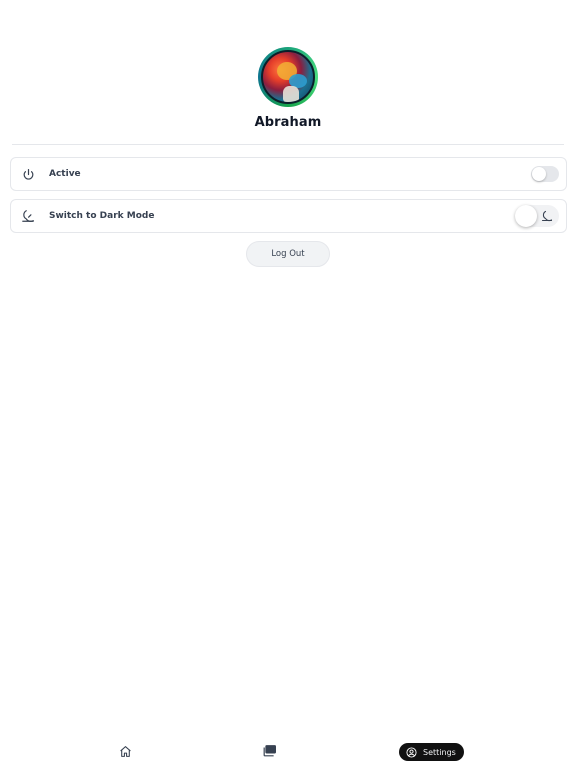  What do you see at coordinates (102, 216) in the screenshot?
I see `dark-mode-label: Switch to Dark Mode` at bounding box center [102, 216].